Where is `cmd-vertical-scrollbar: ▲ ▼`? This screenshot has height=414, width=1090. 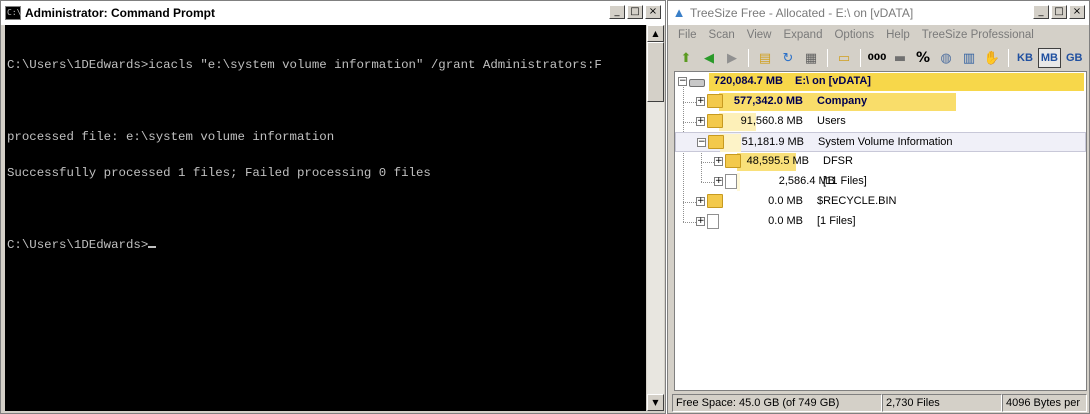 cmd-vertical-scrollbar: ▲ ▼ is located at coordinates (655, 218).